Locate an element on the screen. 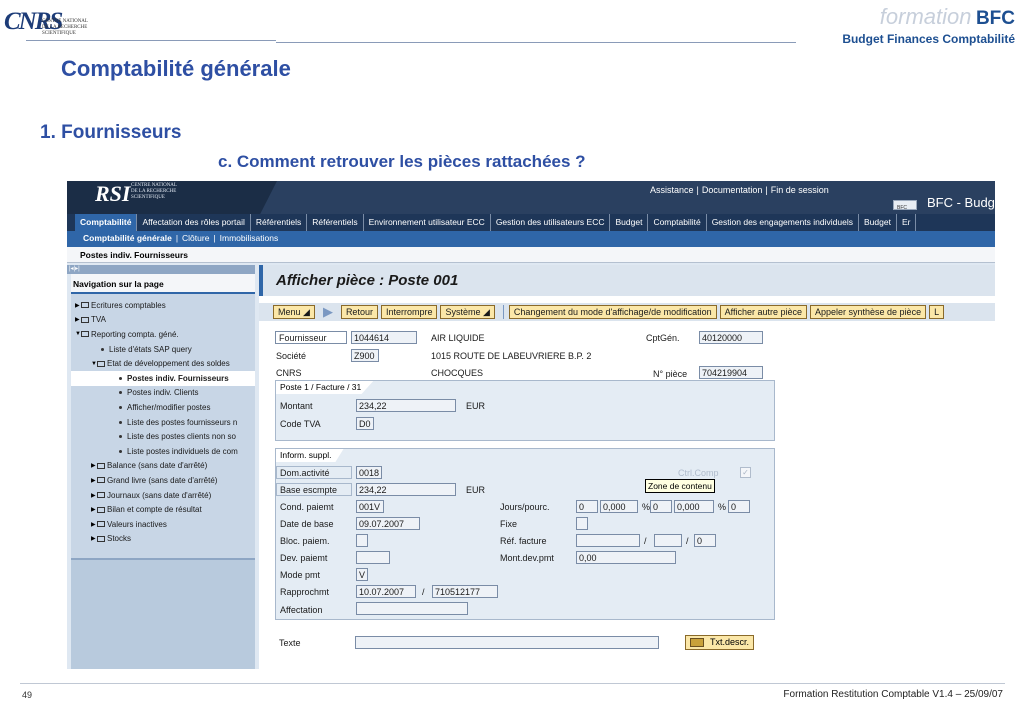 Image resolution: width=1023 pixels, height=708 pixels. supplier-city: CHOCQUES is located at coordinates (457, 373).